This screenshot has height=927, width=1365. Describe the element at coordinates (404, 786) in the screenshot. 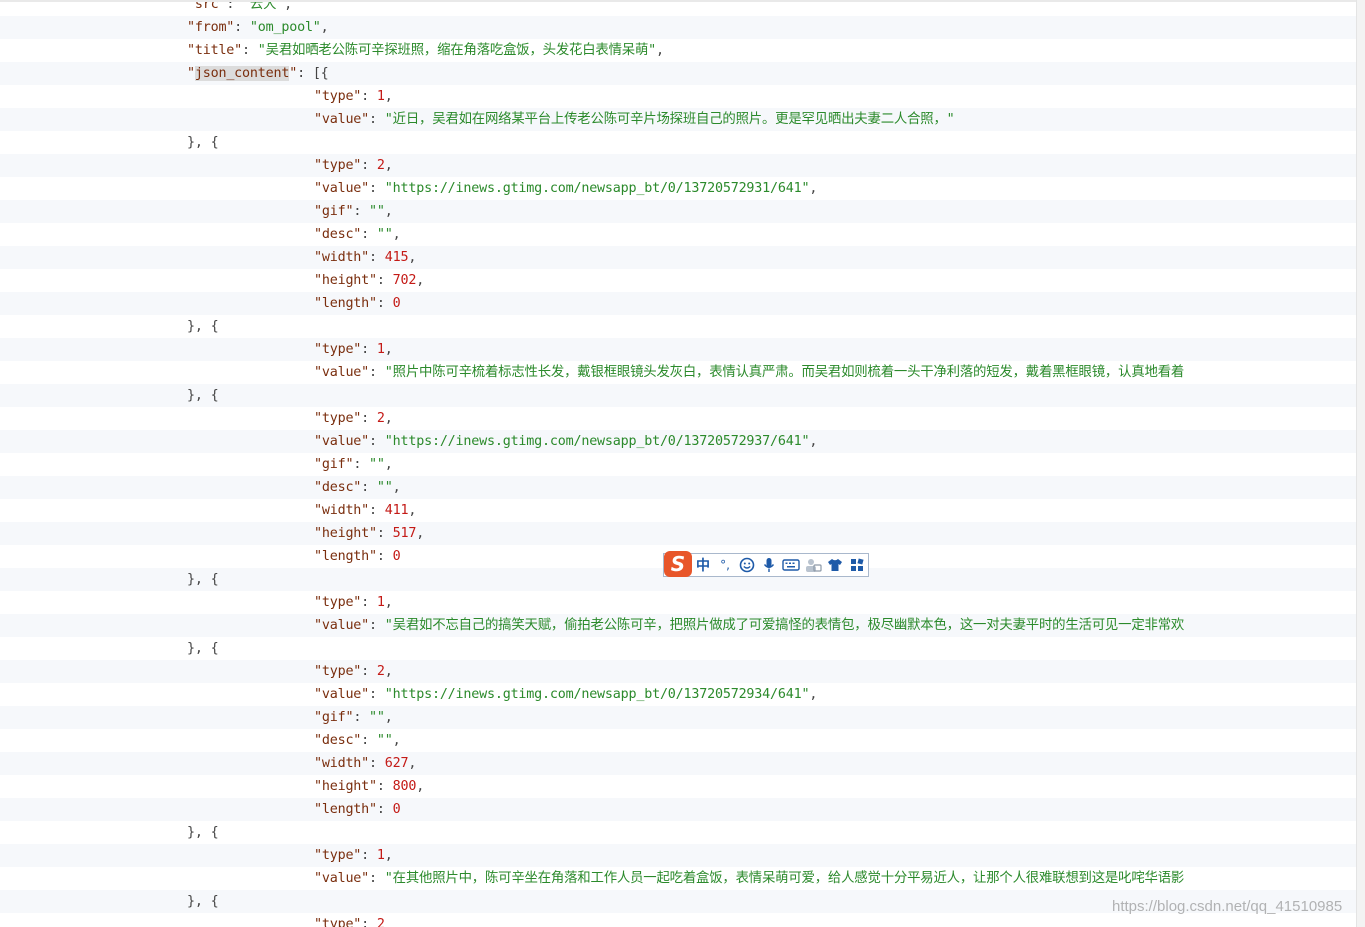

I see `code-token: 800` at that location.